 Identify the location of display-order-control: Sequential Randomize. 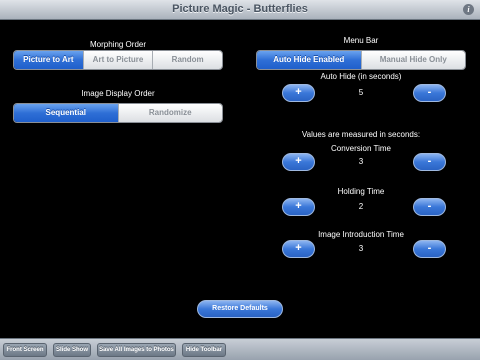
(118, 113).